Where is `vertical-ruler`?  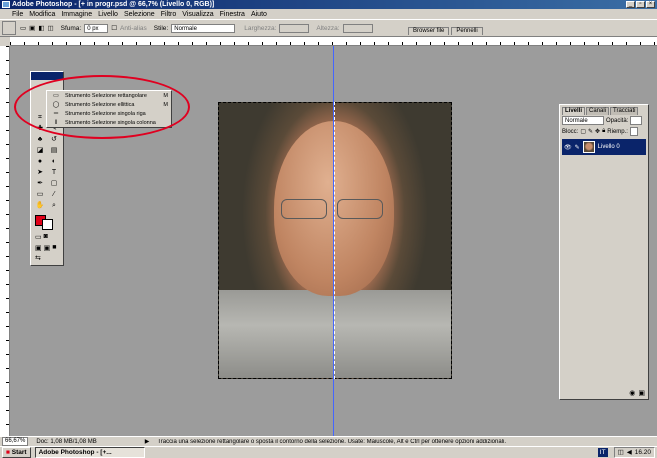 vertical-ruler is located at coordinates (5, 241).